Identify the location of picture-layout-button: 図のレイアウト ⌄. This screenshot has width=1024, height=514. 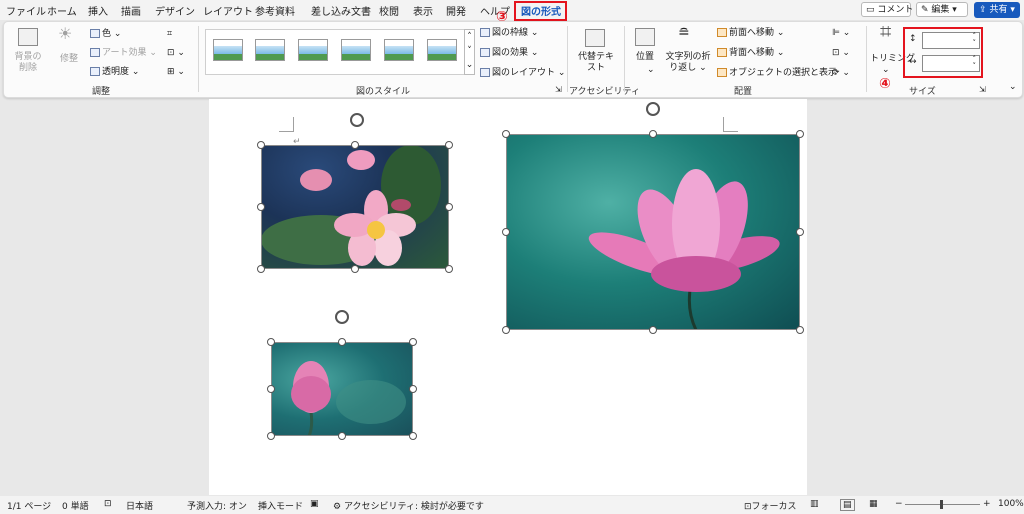
(522, 73).